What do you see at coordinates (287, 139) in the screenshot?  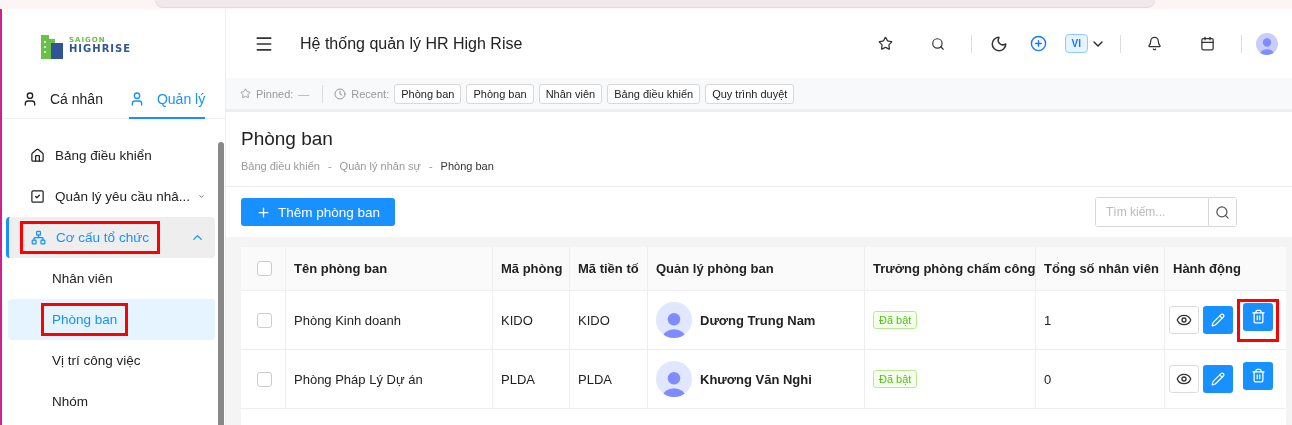 I see `page-title: Phòng ban` at bounding box center [287, 139].